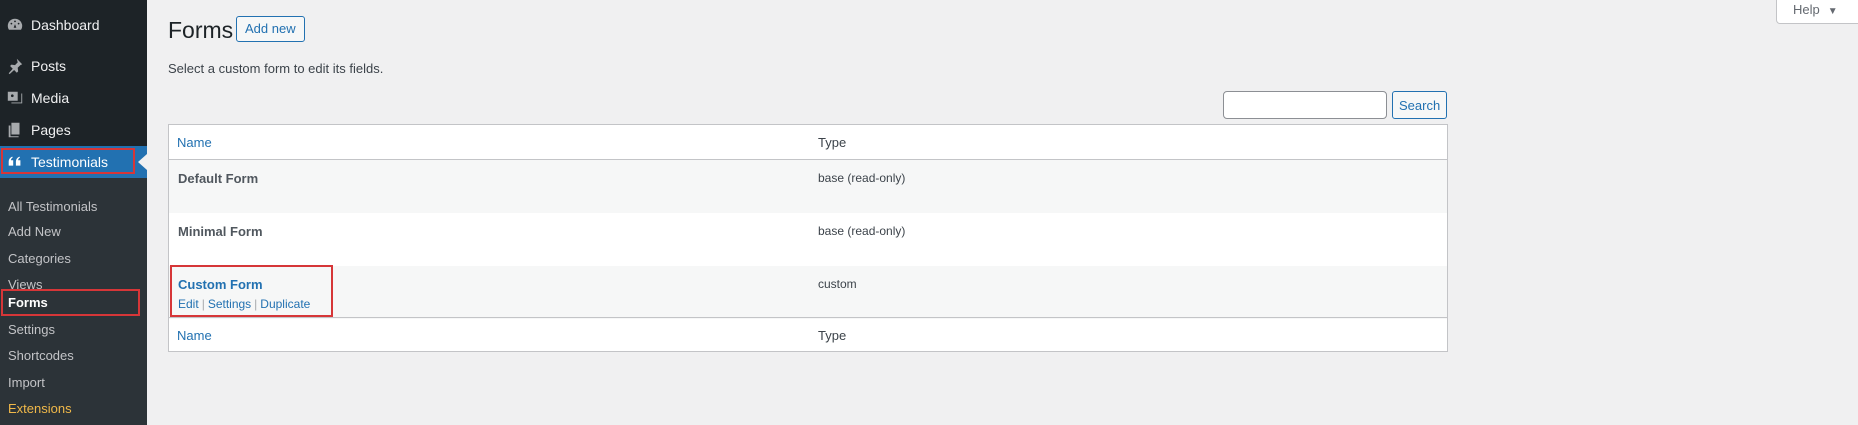  I want to click on table-footer: Name Type, so click(808, 334).